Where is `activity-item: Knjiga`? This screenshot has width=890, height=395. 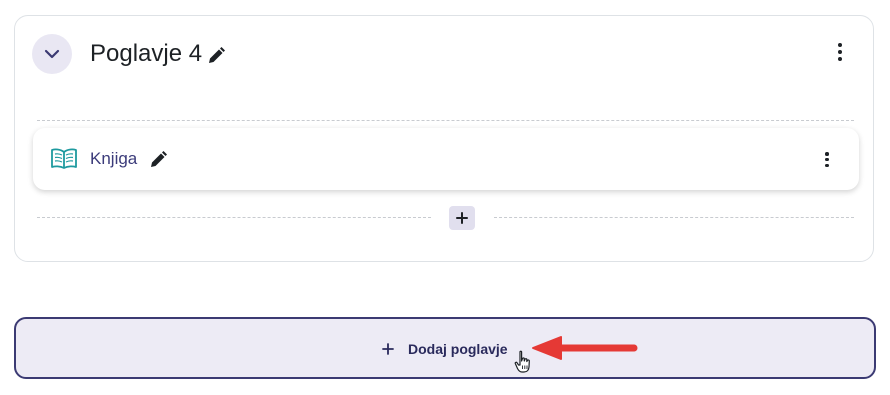 activity-item: Knjiga is located at coordinates (446, 159).